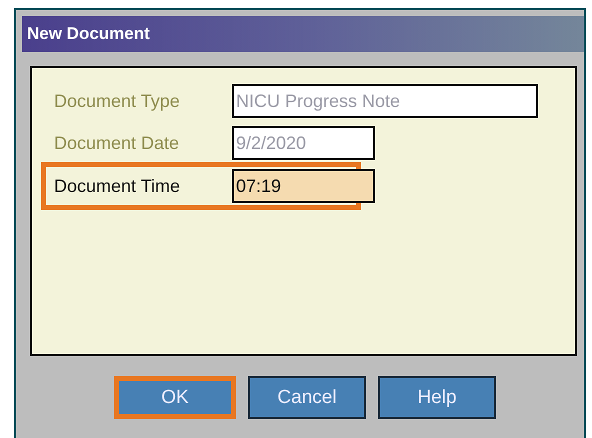 This screenshot has height=438, width=592. I want to click on dialog-button: Cancel, so click(307, 397).